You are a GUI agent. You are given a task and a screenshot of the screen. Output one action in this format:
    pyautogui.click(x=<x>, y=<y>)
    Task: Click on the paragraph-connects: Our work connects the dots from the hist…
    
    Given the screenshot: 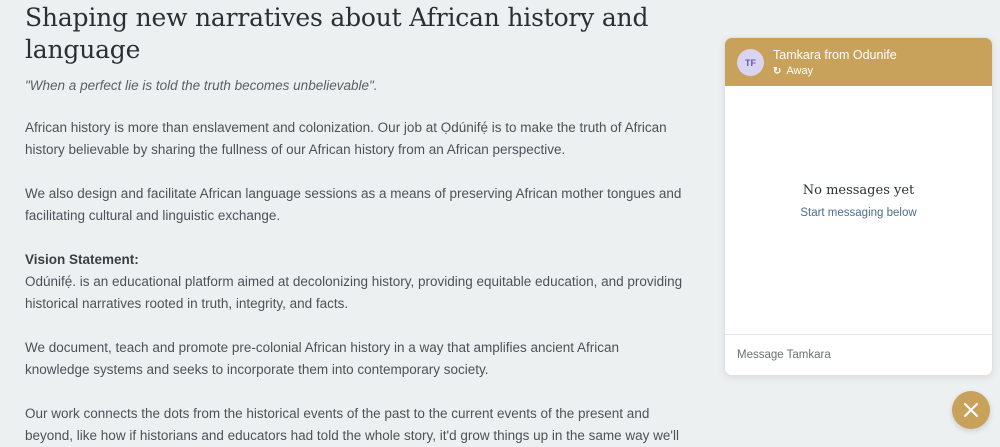 What is the action you would take?
    pyautogui.click(x=352, y=424)
    